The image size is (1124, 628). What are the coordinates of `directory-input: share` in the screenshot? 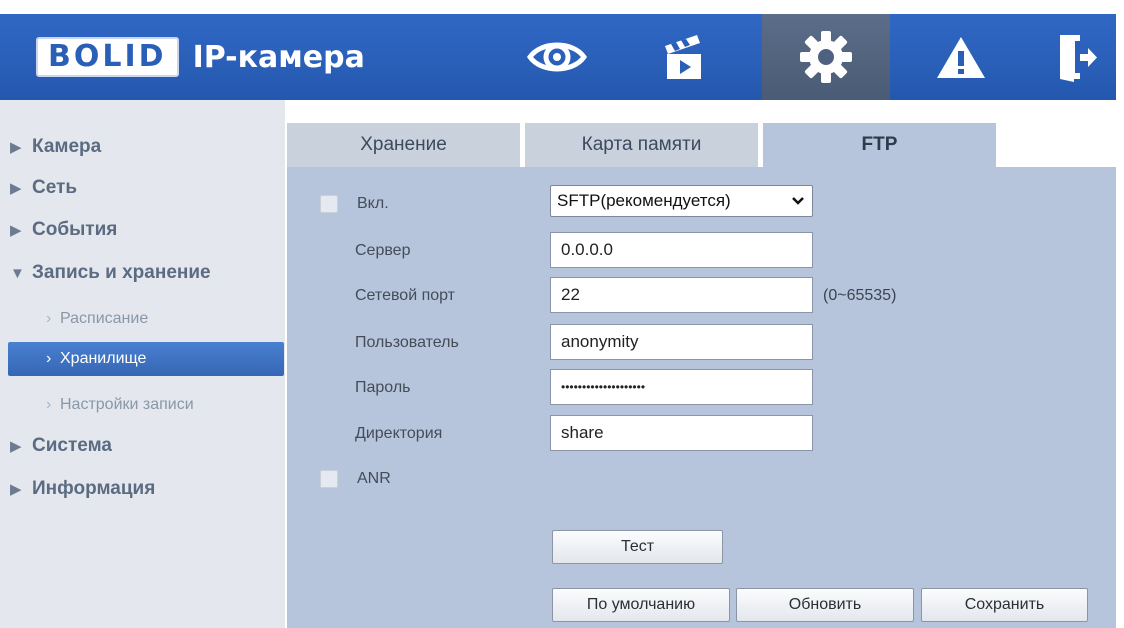 It's located at (681, 433).